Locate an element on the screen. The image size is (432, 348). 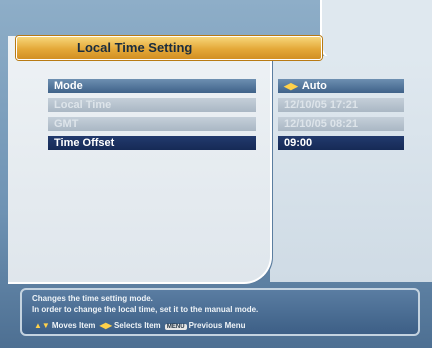
local-time-label: Local Time is located at coordinates (152, 105).